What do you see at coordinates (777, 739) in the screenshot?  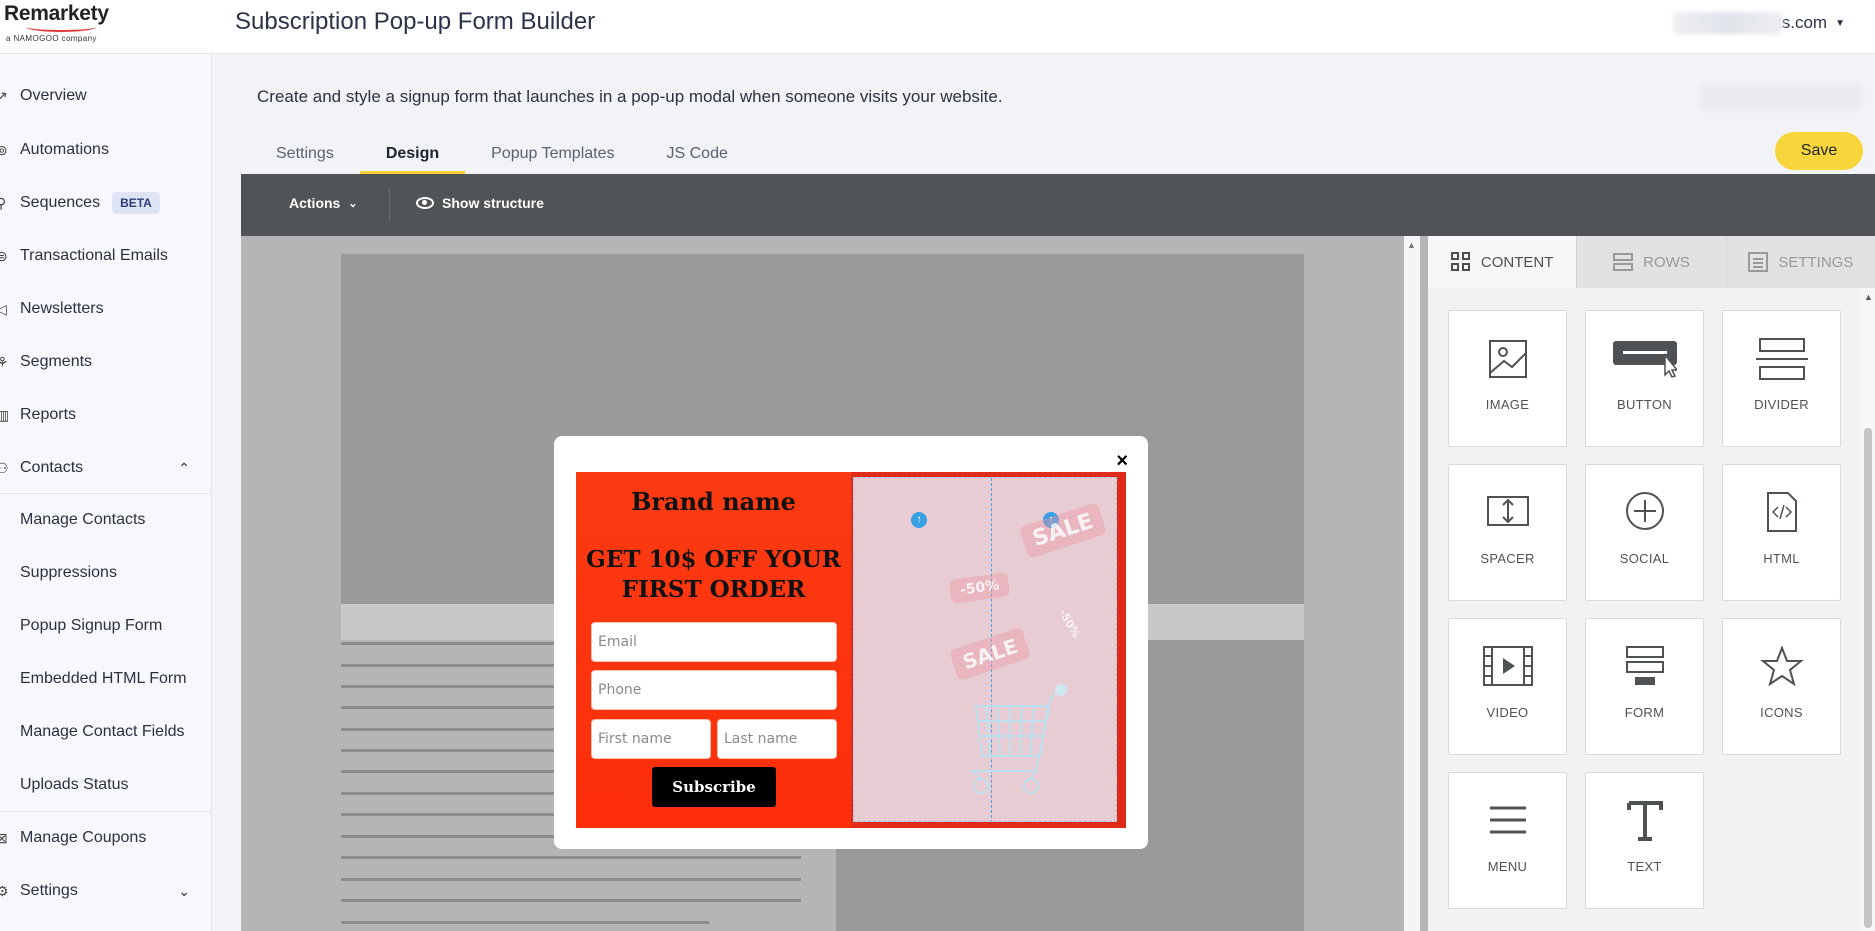 I see `last-name-field: Last name` at bounding box center [777, 739].